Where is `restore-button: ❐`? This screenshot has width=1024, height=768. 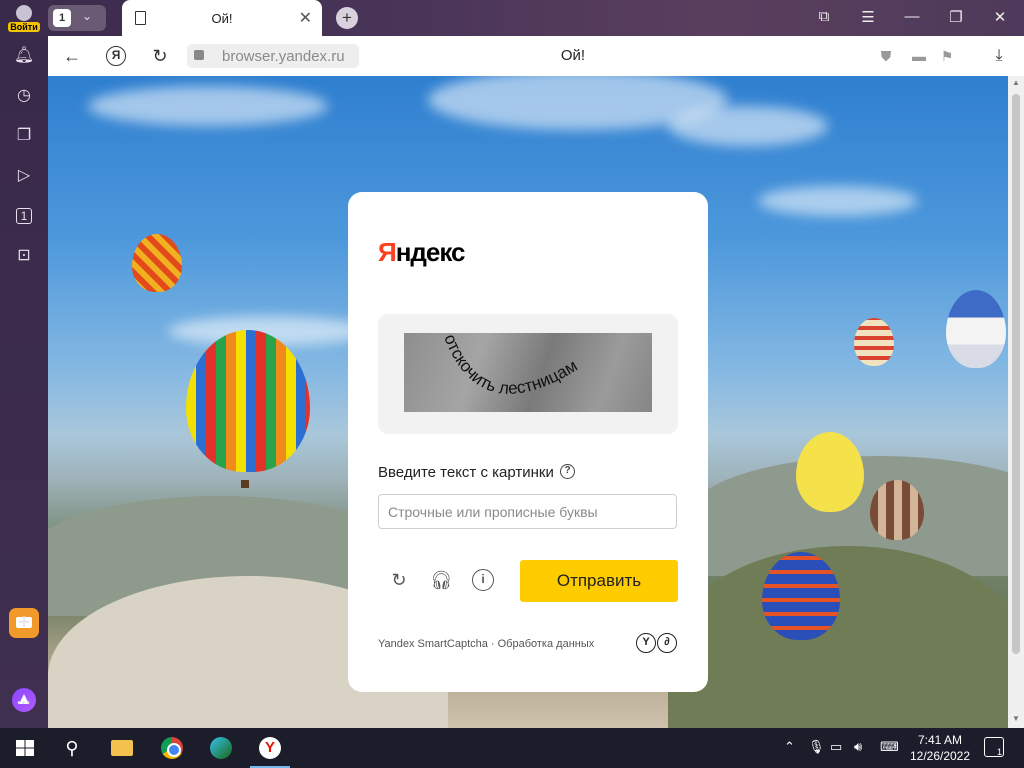
restore-button: ❐ is located at coordinates (956, 17).